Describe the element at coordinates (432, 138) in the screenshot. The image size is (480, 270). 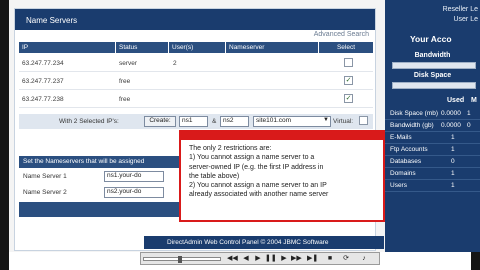
I see `stat-row: E-Mails 1` at that location.